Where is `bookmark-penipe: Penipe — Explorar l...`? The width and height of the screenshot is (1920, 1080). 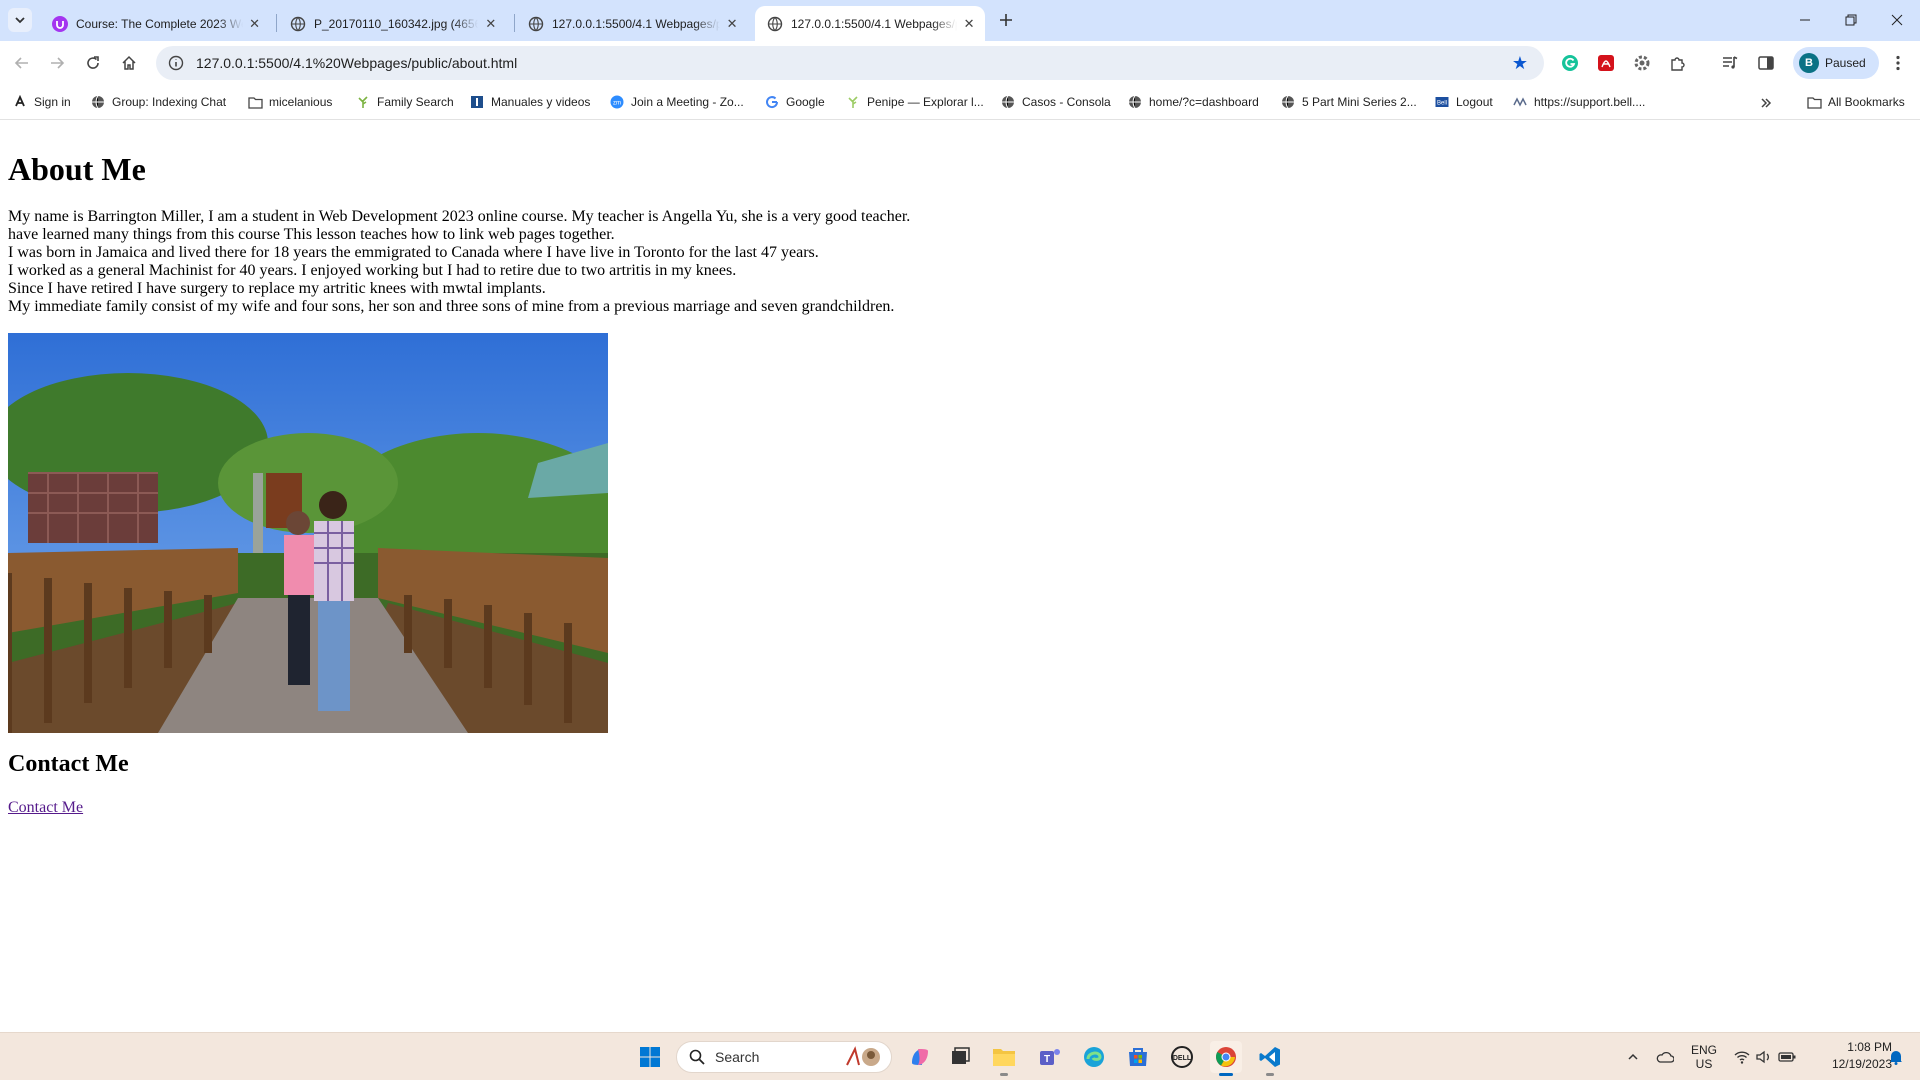 bookmark-penipe: Penipe — Explorar l... is located at coordinates (914, 102).